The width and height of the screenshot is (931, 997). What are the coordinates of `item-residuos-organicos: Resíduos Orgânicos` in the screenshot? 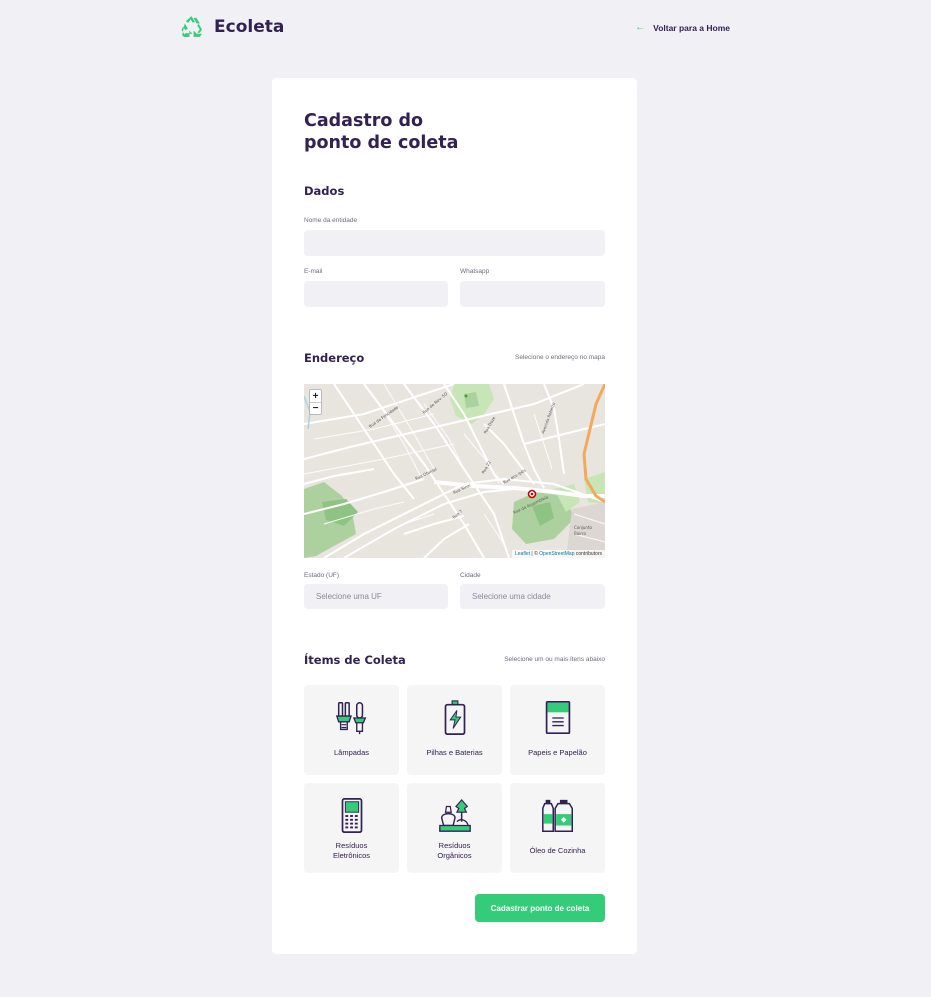 It's located at (454, 828).